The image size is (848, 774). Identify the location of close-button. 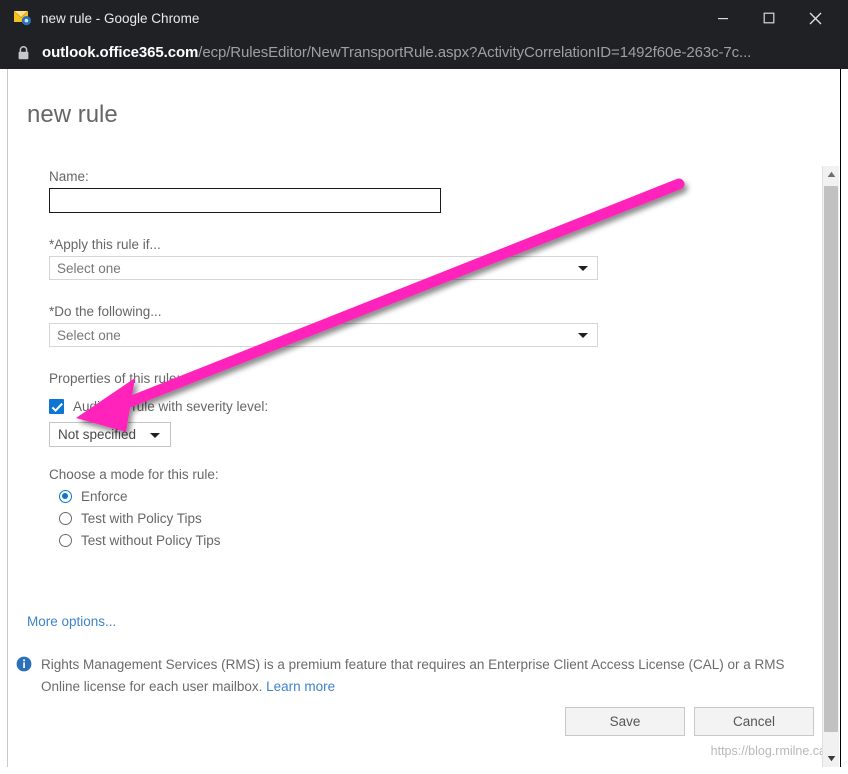
(815, 18).